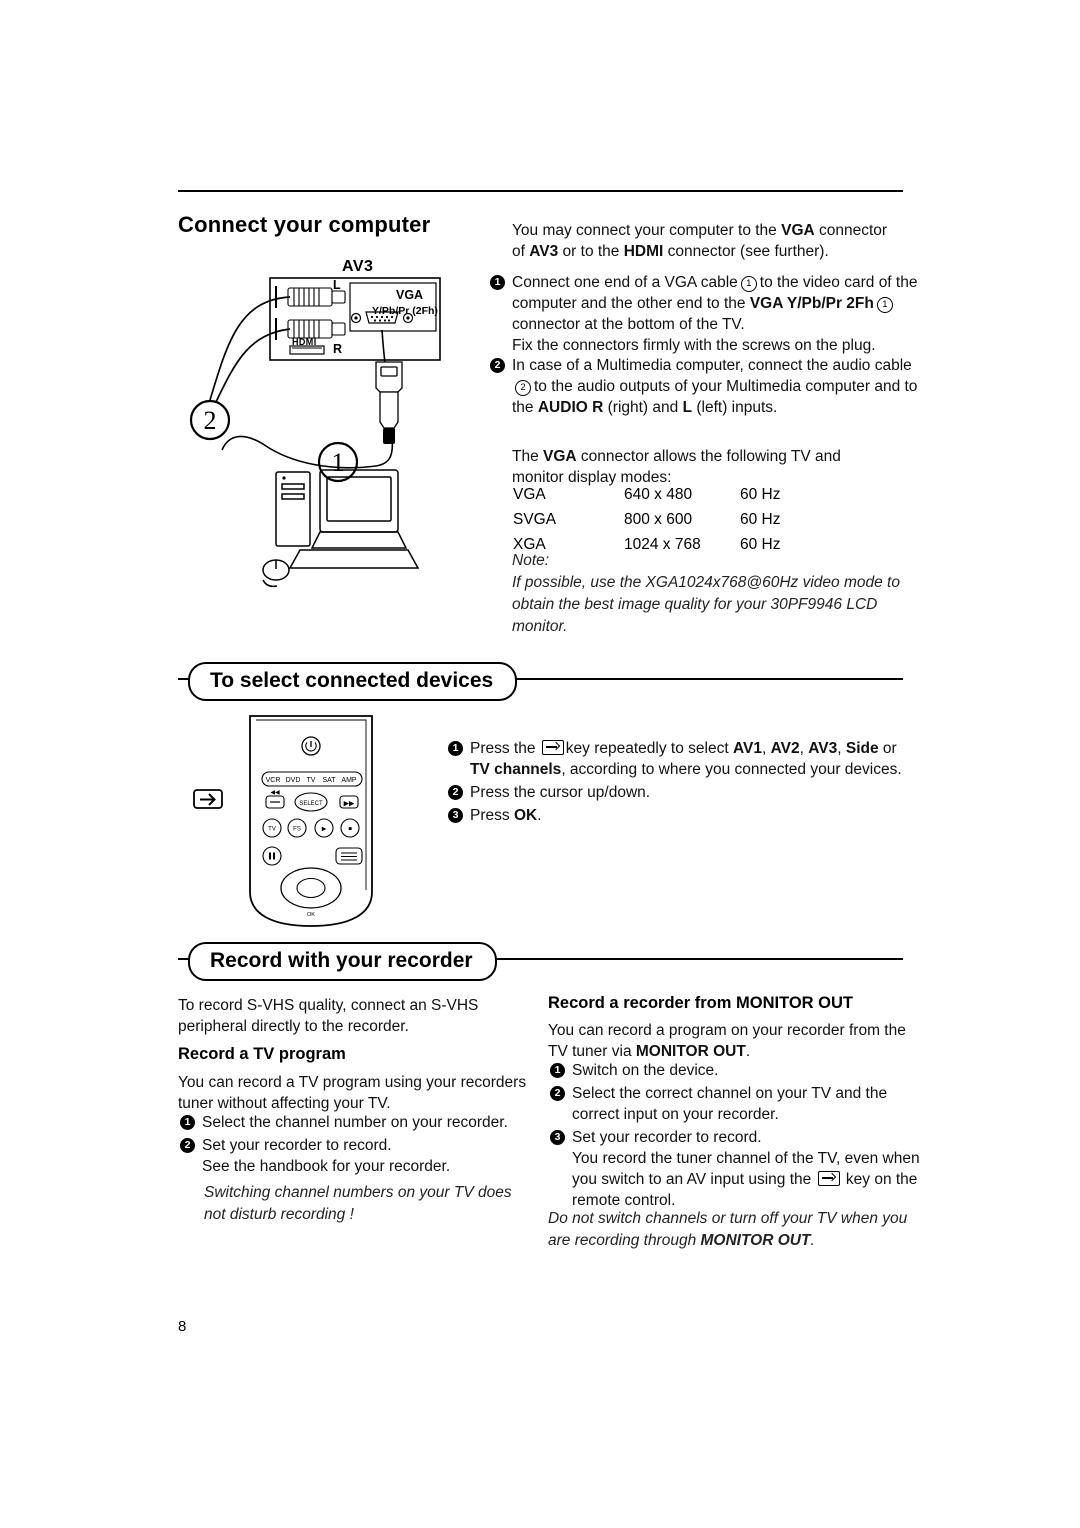 This screenshot has height=1528, width=1080. What do you see at coordinates (748, 284) in the screenshot?
I see `inline-circle-1: 1` at bounding box center [748, 284].